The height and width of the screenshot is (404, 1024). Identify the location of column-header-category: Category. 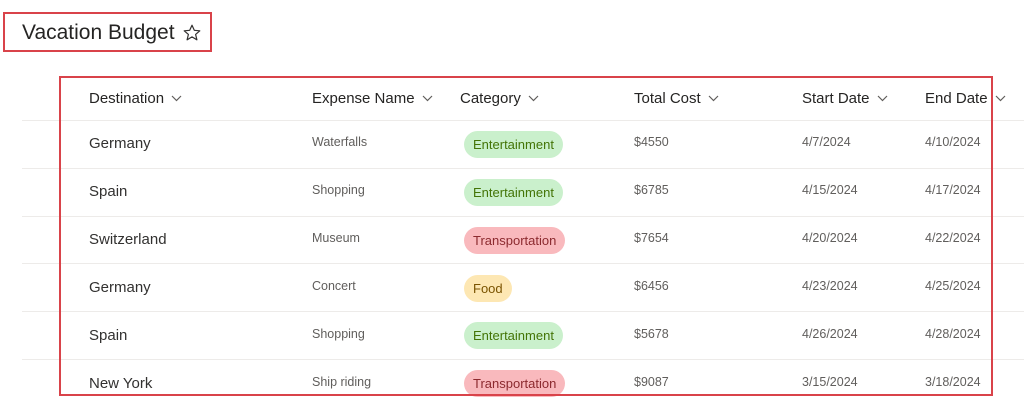
(499, 98).